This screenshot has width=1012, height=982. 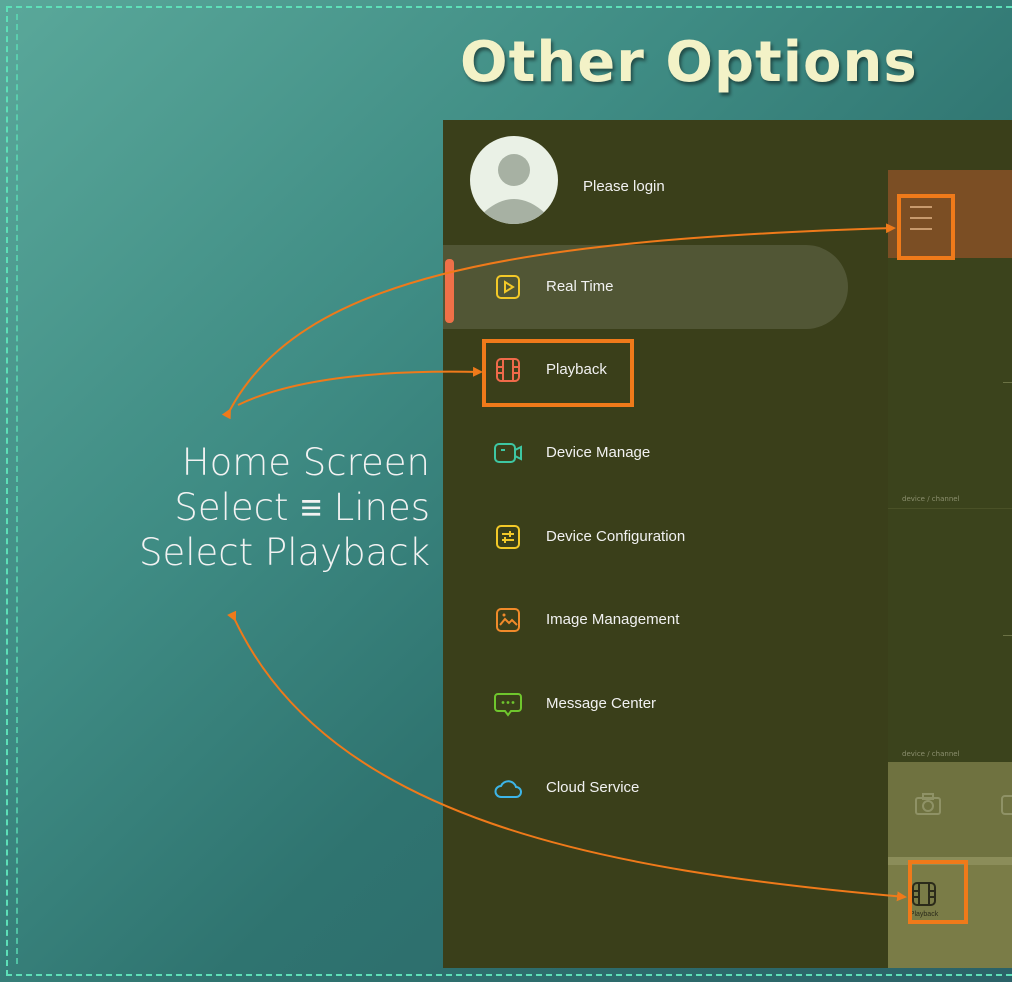 I want to click on caption-line-3: Select Playback, so click(x=284, y=552).